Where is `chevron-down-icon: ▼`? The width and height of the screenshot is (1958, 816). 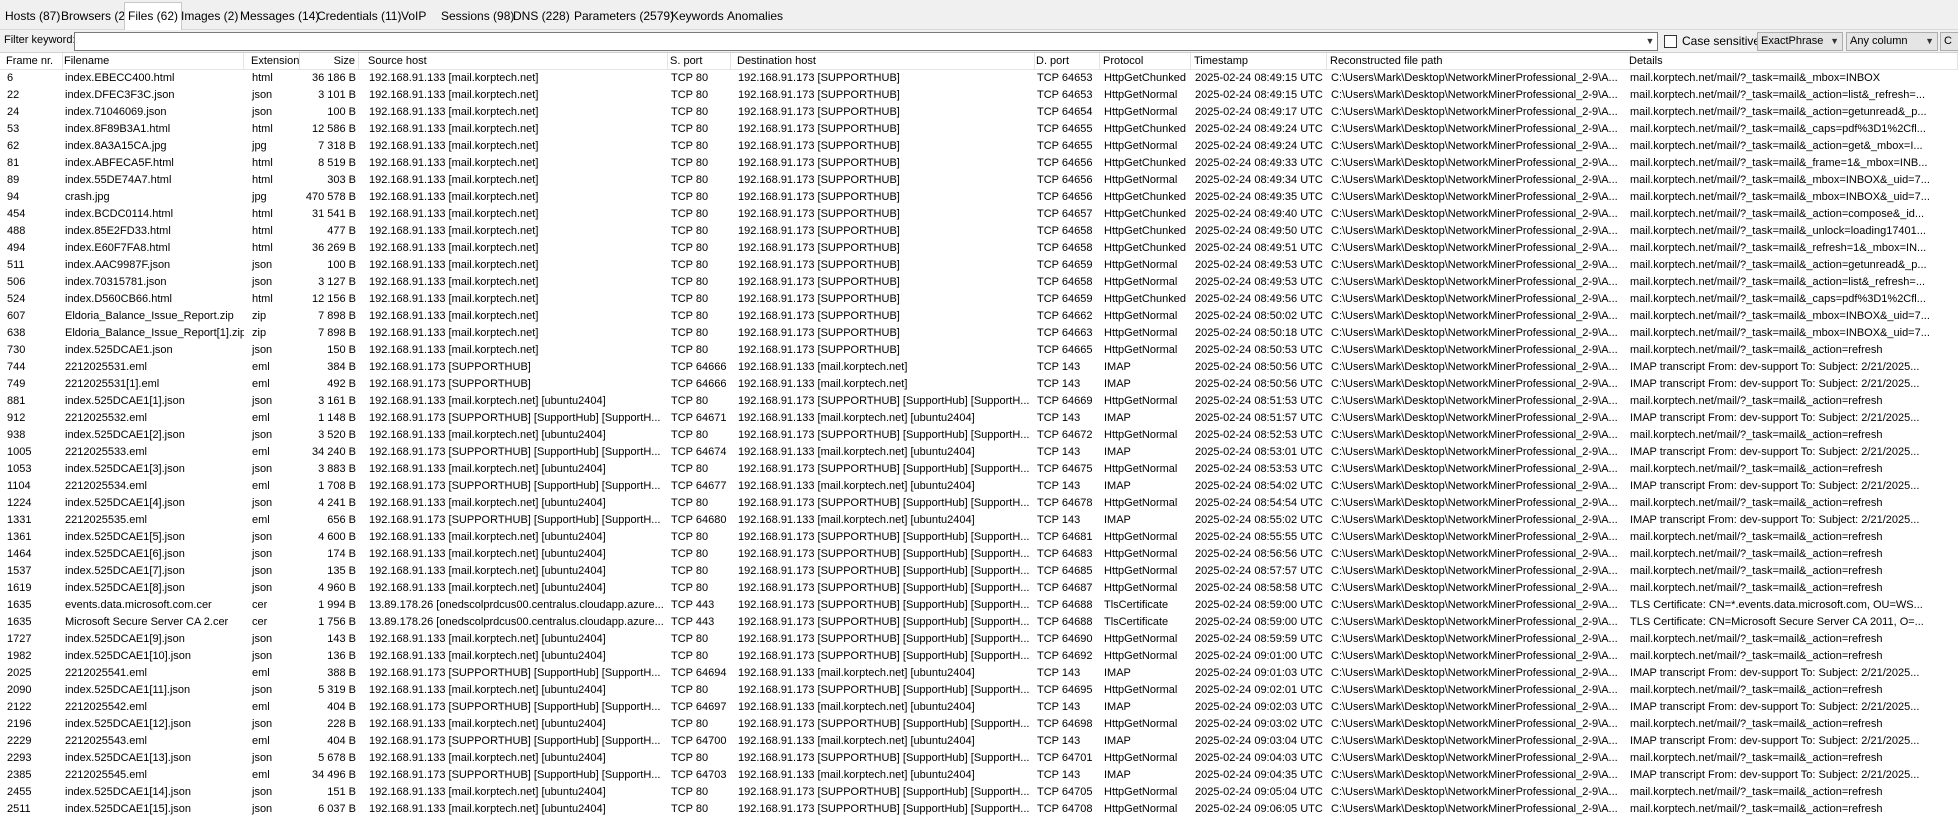
chevron-down-icon: ▼ is located at coordinates (1650, 41).